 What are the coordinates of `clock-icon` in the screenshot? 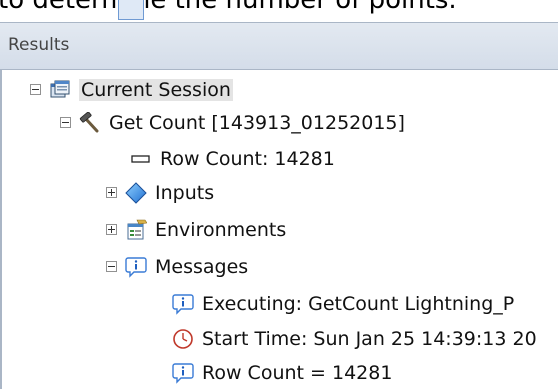 It's located at (183, 338).